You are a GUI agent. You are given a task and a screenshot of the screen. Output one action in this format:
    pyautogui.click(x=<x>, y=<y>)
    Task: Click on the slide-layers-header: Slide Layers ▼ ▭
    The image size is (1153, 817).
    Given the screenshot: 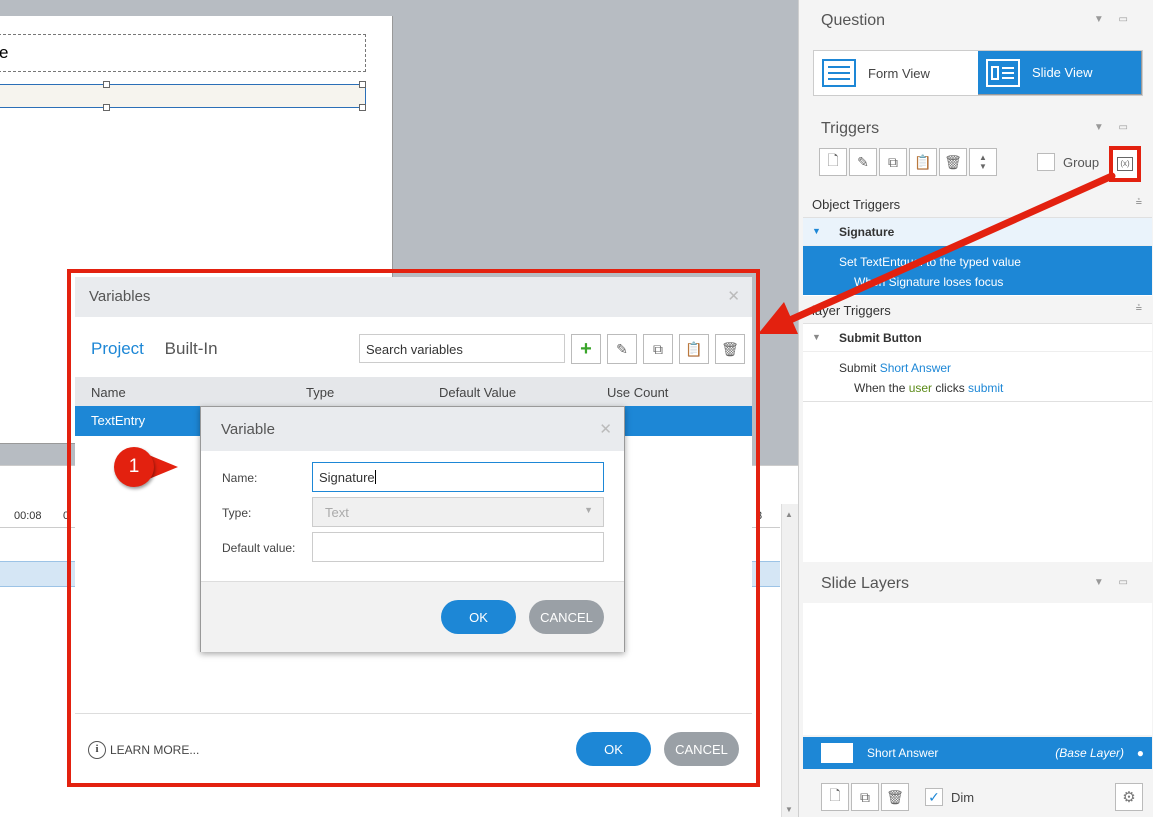 What is the action you would take?
    pyautogui.click(x=976, y=583)
    